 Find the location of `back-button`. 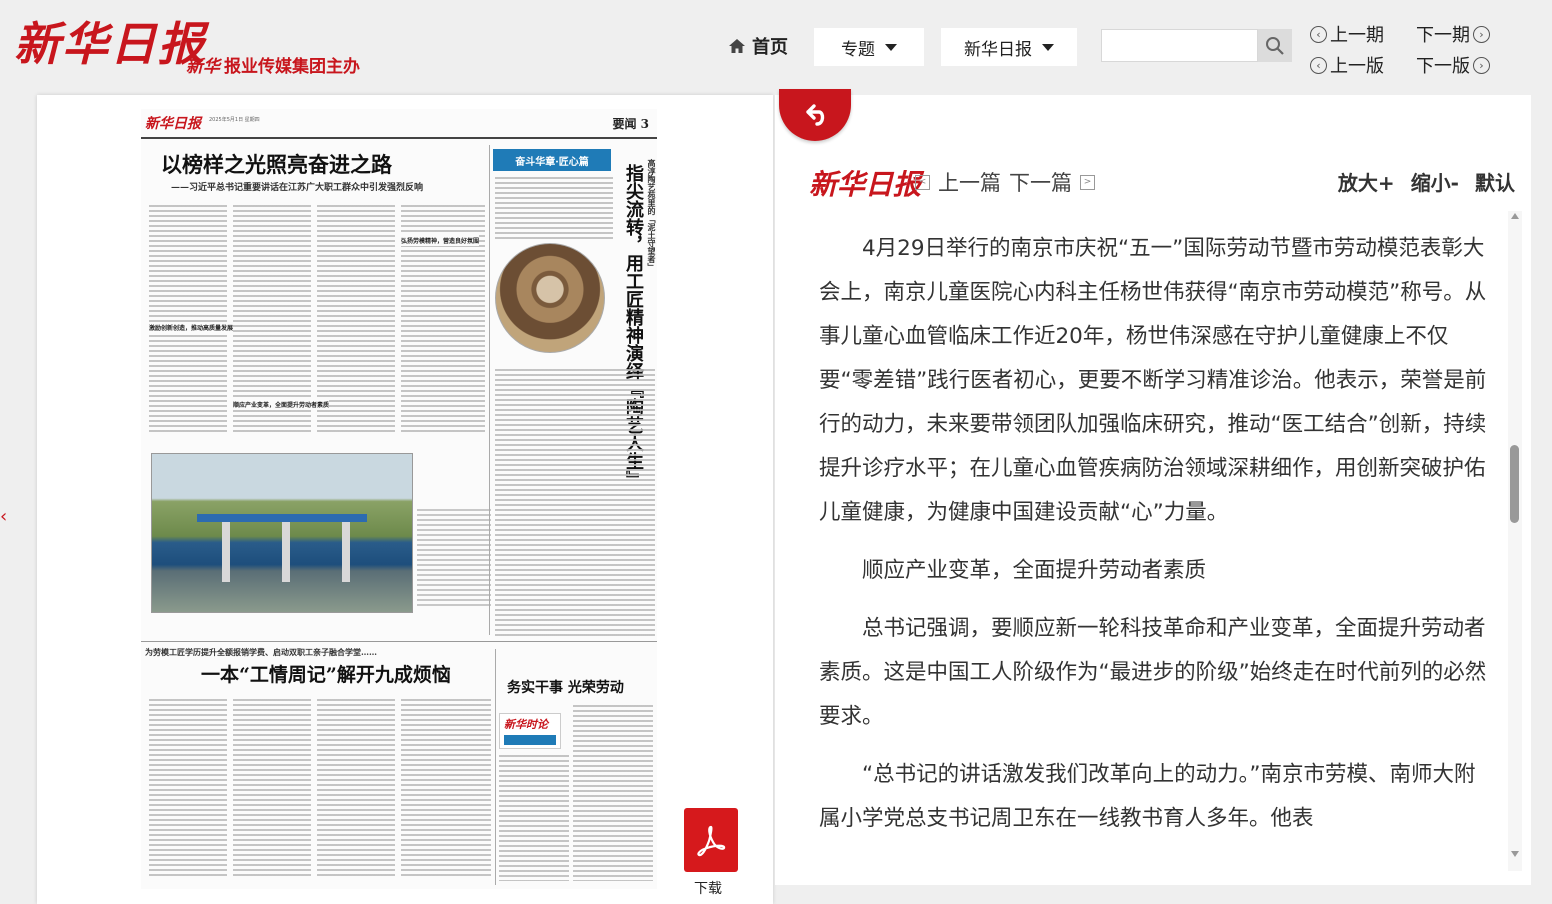

back-button is located at coordinates (815, 115).